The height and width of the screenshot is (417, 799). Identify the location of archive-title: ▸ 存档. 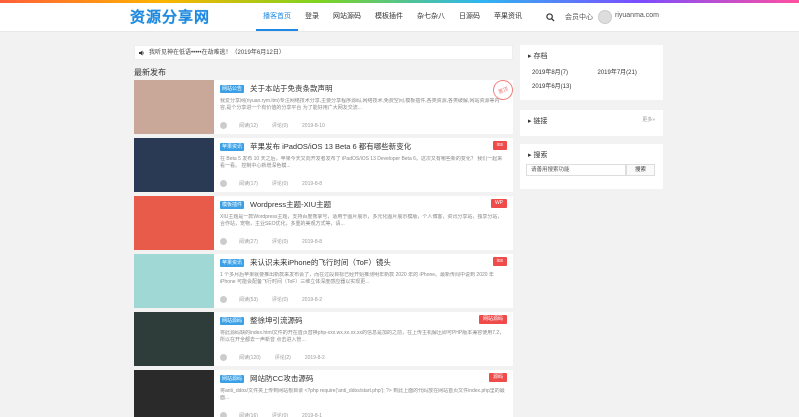
(538, 56).